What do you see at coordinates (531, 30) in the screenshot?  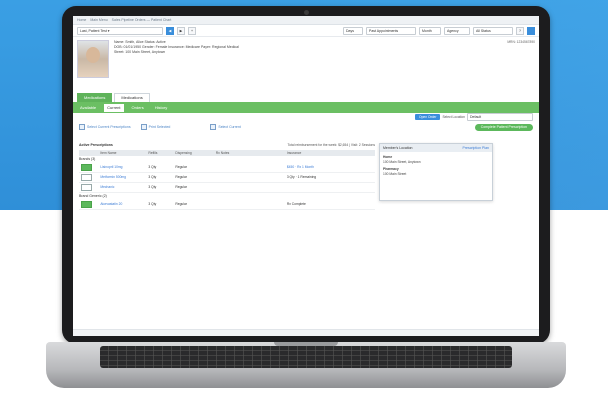 I see `settings-button` at bounding box center [531, 30].